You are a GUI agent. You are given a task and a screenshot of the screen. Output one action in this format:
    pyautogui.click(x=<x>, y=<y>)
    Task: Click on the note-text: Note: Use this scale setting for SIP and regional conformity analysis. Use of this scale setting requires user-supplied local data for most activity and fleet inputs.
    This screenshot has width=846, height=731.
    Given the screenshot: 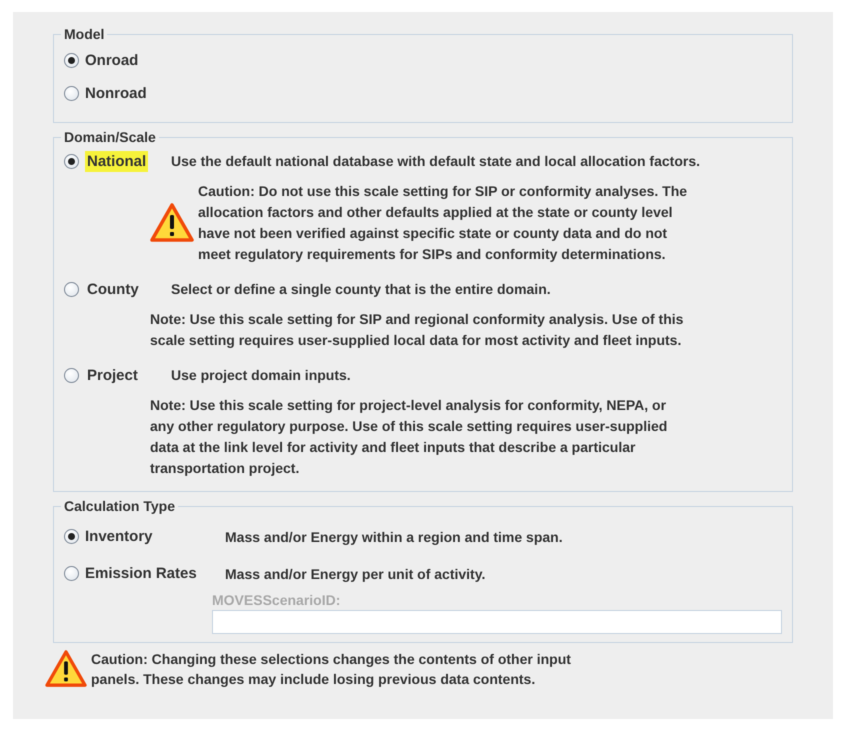 What is the action you would take?
    pyautogui.click(x=417, y=330)
    